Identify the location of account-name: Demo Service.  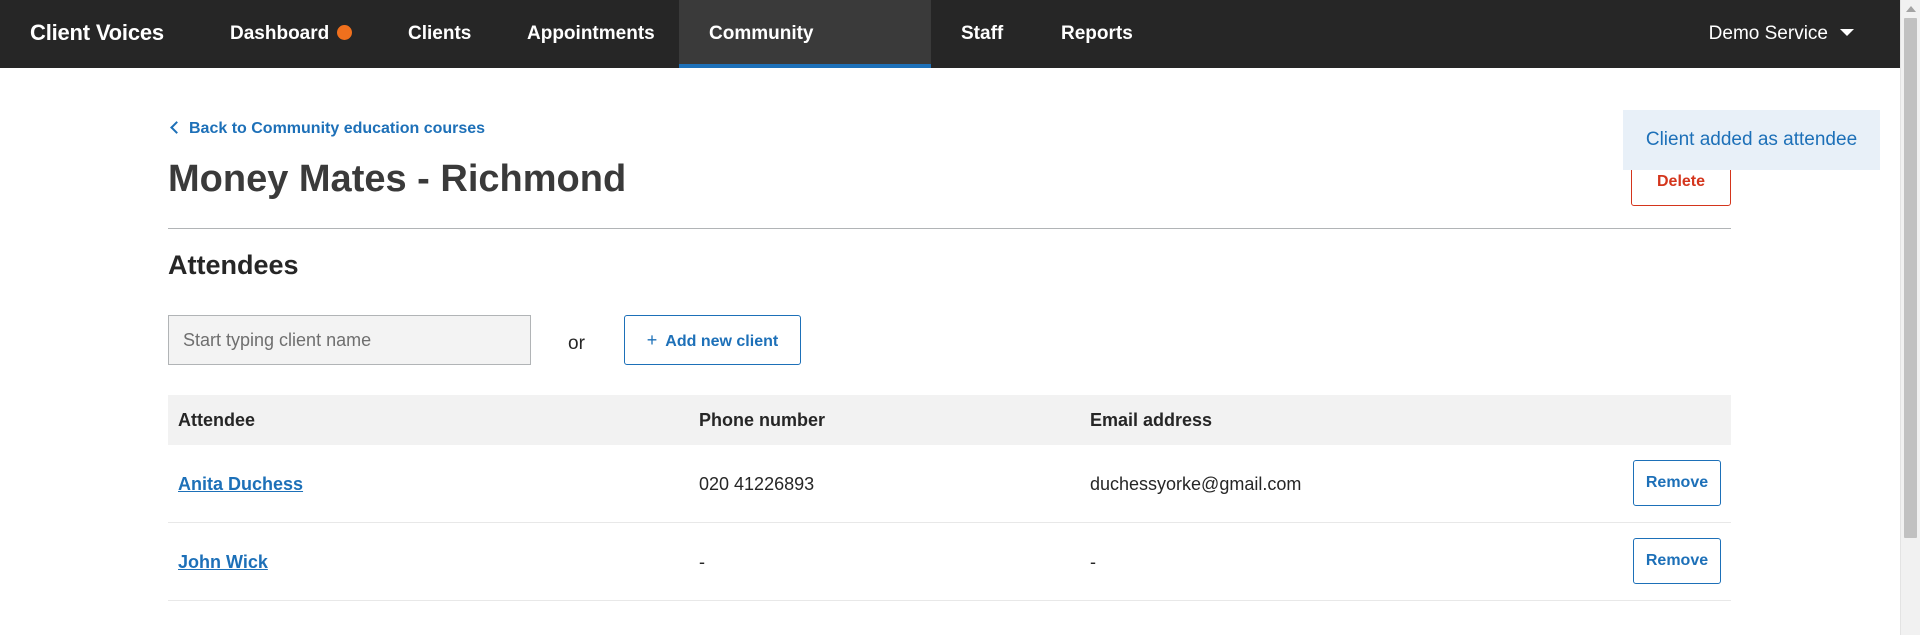
(1768, 33).